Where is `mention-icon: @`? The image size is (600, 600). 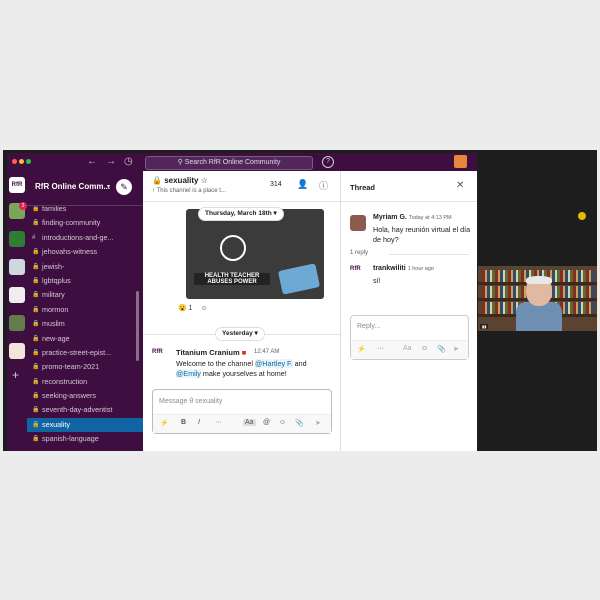
mention-icon: @ is located at coordinates (266, 422).